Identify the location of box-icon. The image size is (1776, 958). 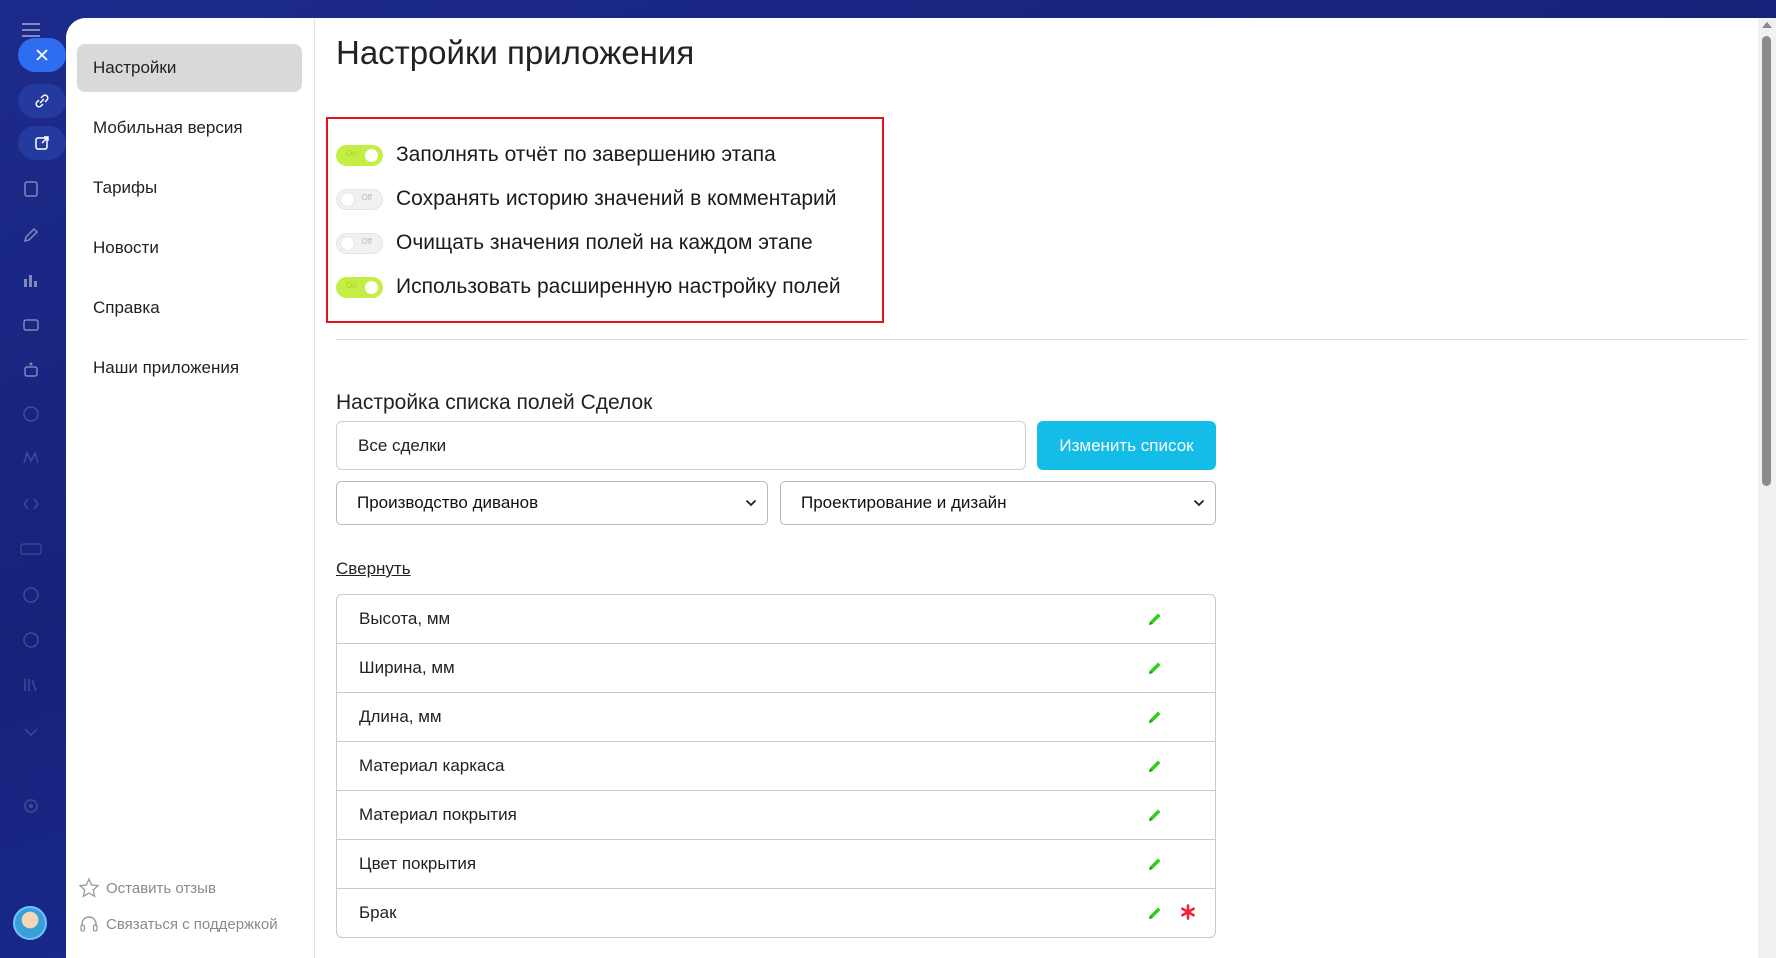
(31, 414).